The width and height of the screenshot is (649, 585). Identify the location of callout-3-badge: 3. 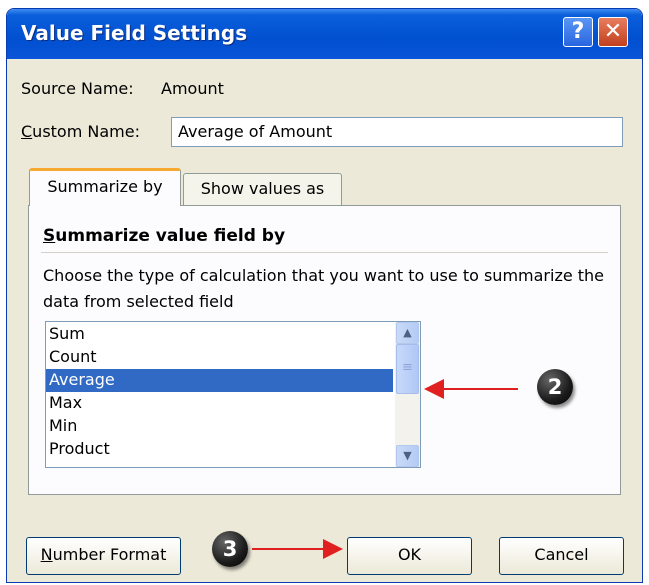
(230, 549).